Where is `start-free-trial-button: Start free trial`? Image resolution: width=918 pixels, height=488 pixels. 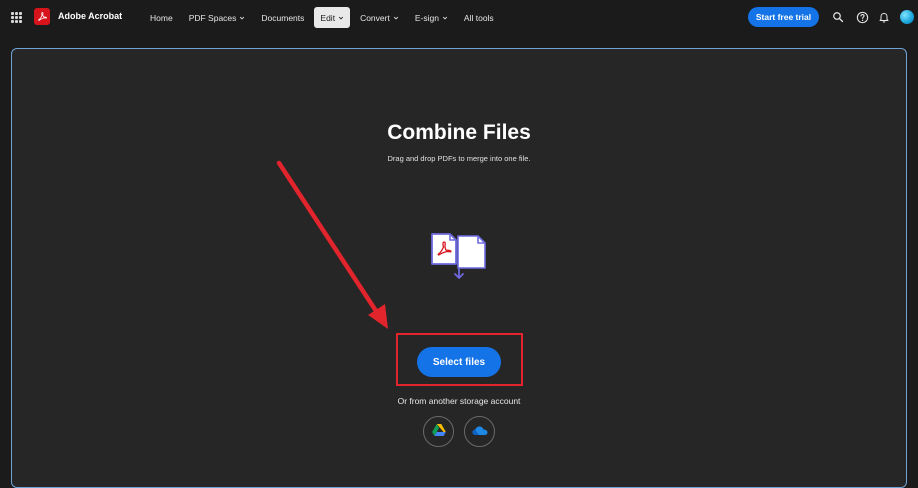 start-free-trial-button: Start free trial is located at coordinates (783, 17).